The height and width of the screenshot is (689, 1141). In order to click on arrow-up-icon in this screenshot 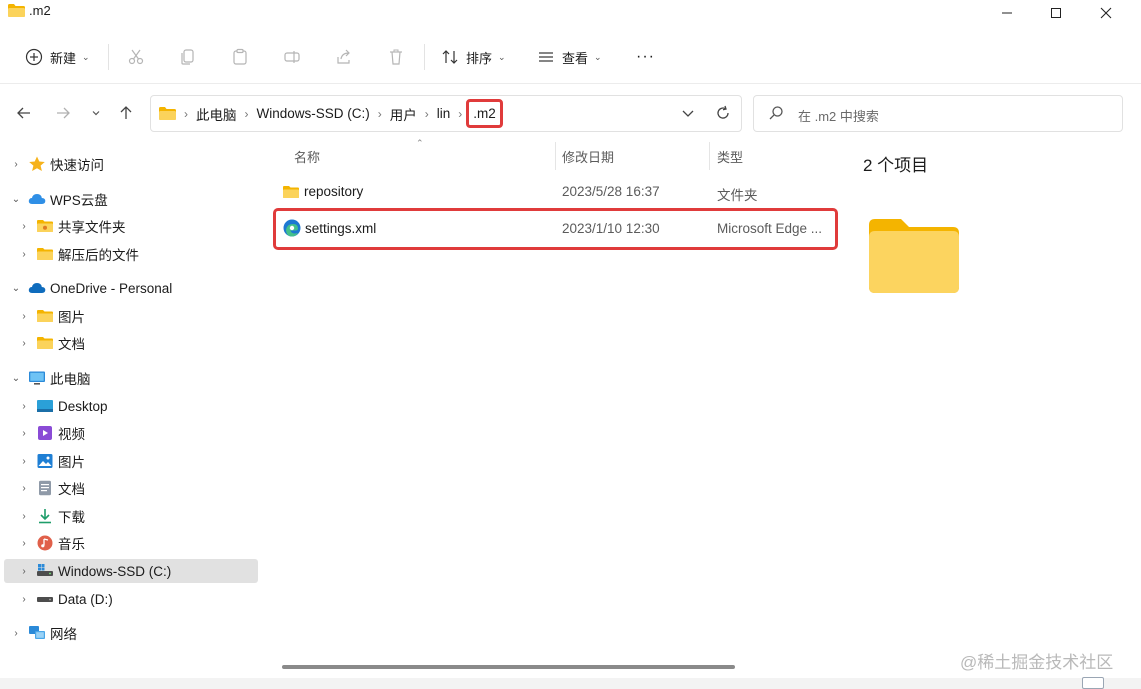, I will do `click(126, 112)`.